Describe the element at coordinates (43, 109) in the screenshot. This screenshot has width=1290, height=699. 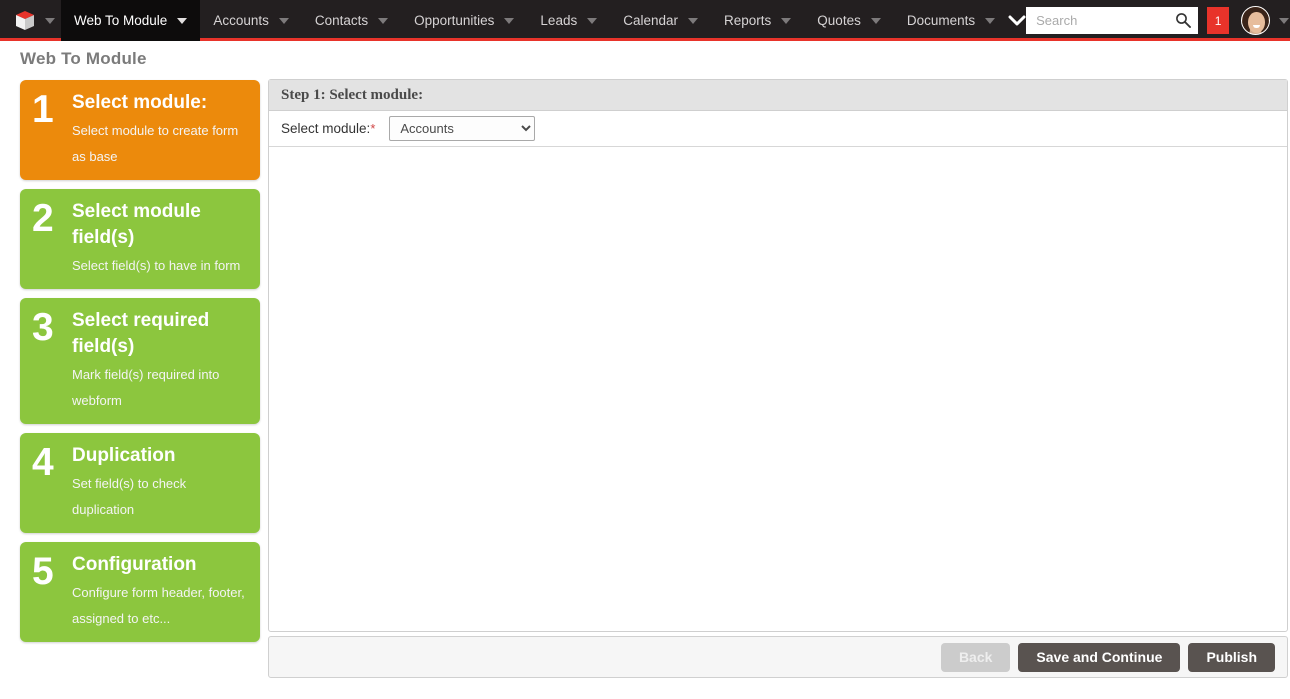
I see `step-number: 1` at that location.